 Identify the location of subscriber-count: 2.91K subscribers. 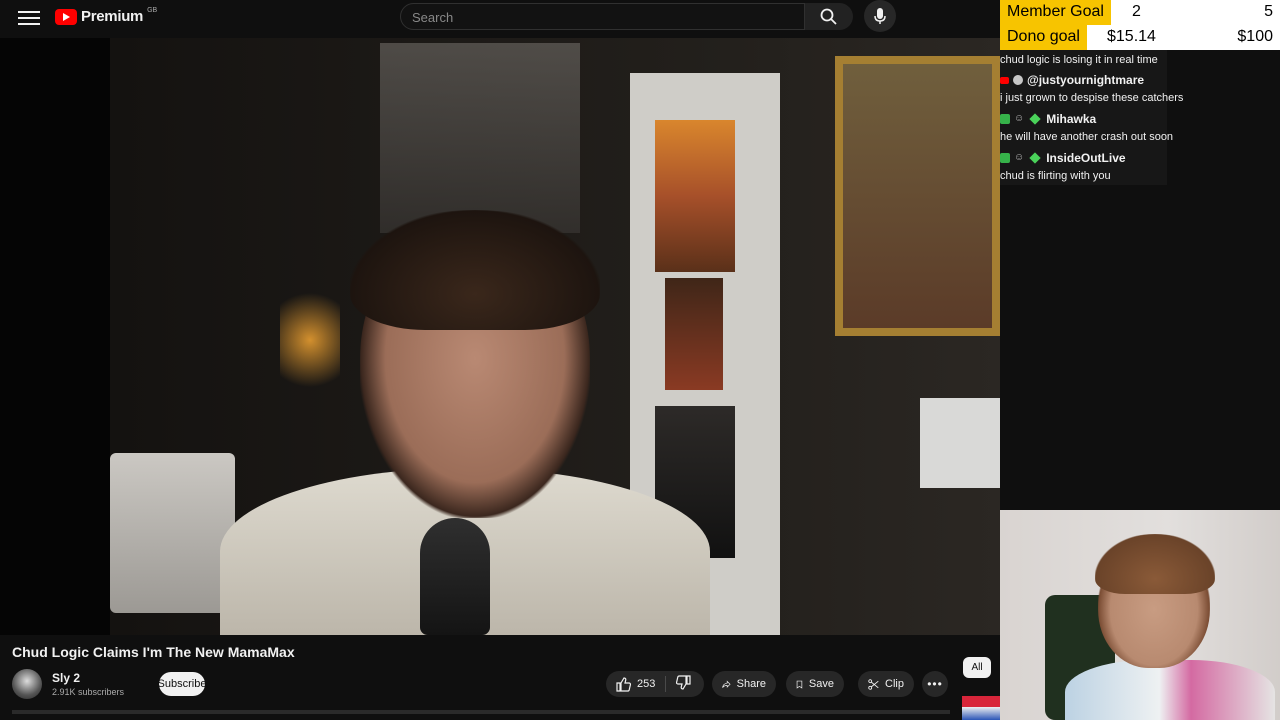
(88, 692).